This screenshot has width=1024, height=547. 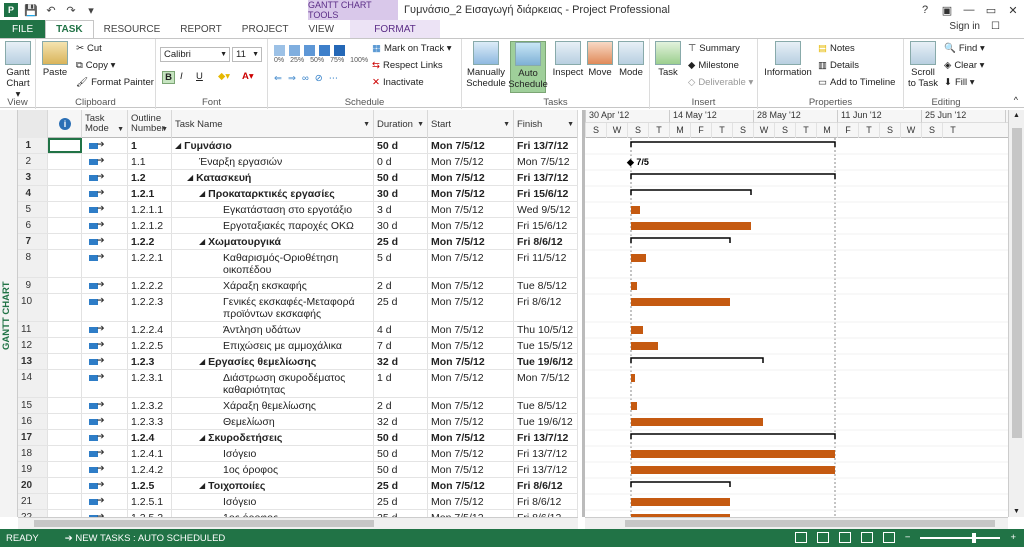 What do you see at coordinates (974, 537) in the screenshot?
I see `zoom-slider-thumb` at bounding box center [974, 537].